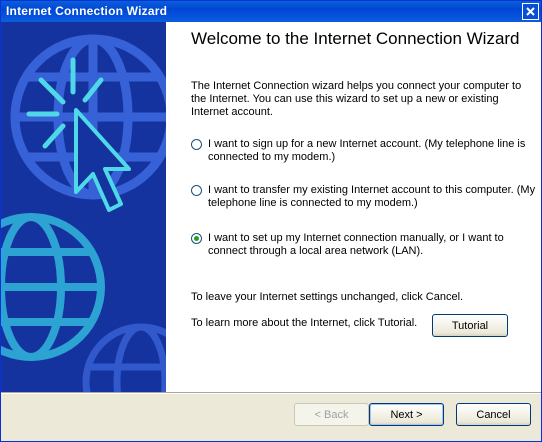 The height and width of the screenshot is (442, 542). I want to click on close-button, so click(530, 11).